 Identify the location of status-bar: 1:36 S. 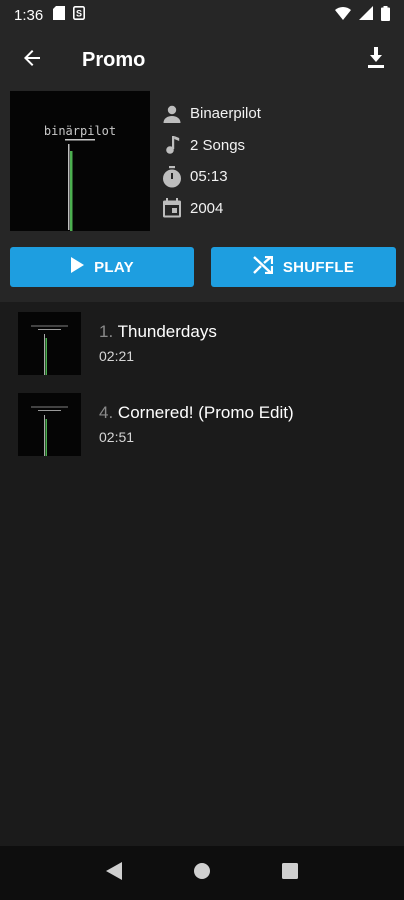
(202, 15).